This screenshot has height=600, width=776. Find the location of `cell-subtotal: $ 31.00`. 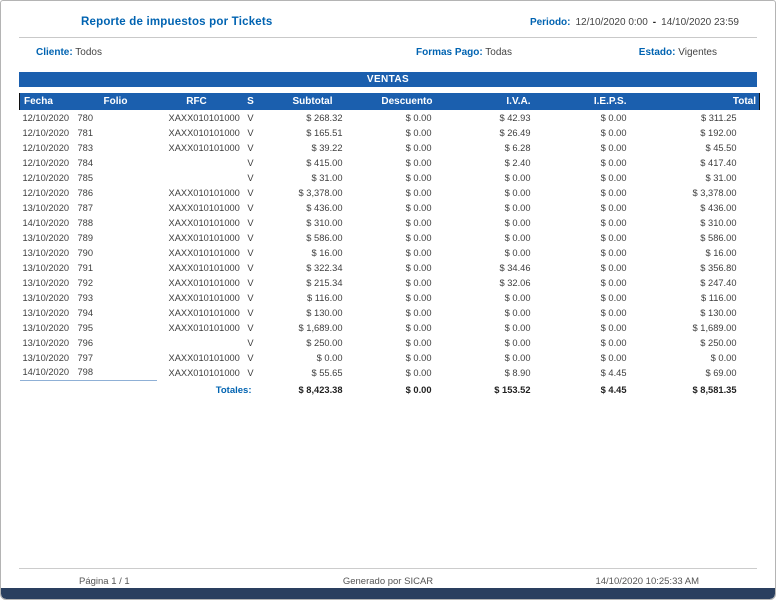

cell-subtotal: $ 31.00 is located at coordinates (327, 177).